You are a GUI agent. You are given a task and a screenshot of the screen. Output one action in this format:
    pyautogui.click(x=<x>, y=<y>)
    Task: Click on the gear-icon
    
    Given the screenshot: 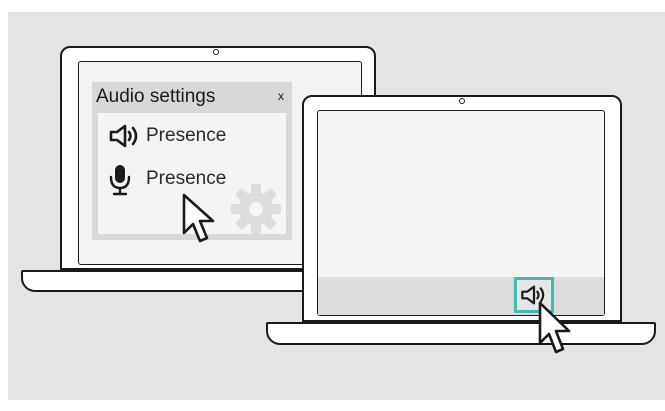 What is the action you would take?
    pyautogui.click(x=256, y=211)
    